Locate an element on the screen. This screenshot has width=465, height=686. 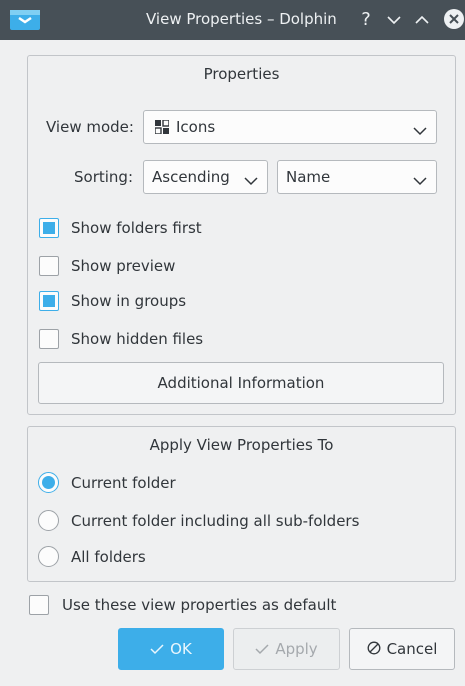
use-as-default-label: Use these view properties as default is located at coordinates (199, 605).